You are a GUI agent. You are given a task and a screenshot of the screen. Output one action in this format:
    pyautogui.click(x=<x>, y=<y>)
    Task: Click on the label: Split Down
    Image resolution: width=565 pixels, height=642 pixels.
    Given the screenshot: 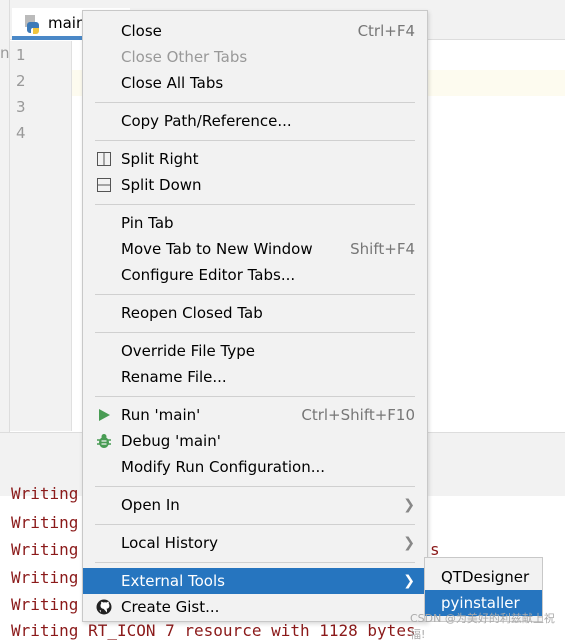 What is the action you would take?
    pyautogui.click(x=161, y=185)
    